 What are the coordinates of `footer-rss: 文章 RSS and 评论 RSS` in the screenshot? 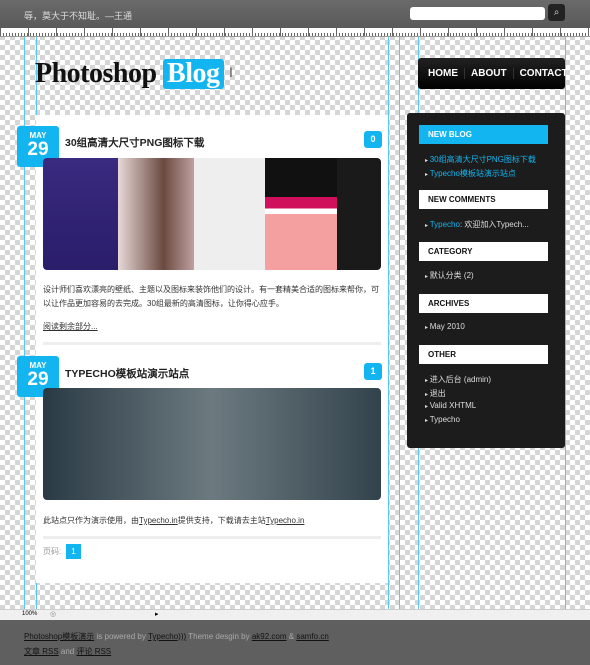 It's located at (68, 651).